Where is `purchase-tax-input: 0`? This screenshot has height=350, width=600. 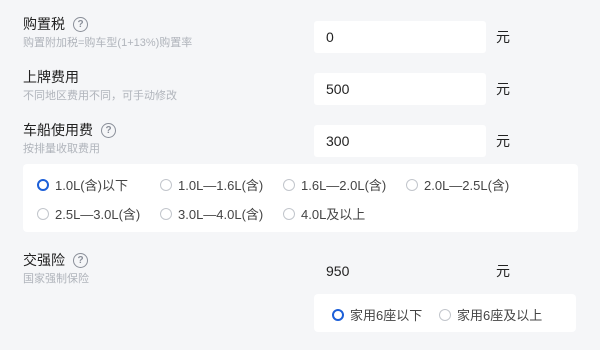 purchase-tax-input: 0 is located at coordinates (400, 37).